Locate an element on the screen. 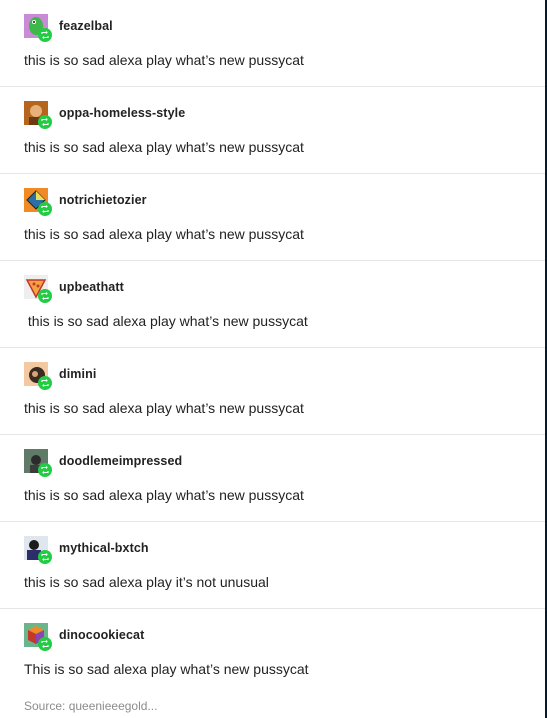  cube-avatar is located at coordinates (38, 637).